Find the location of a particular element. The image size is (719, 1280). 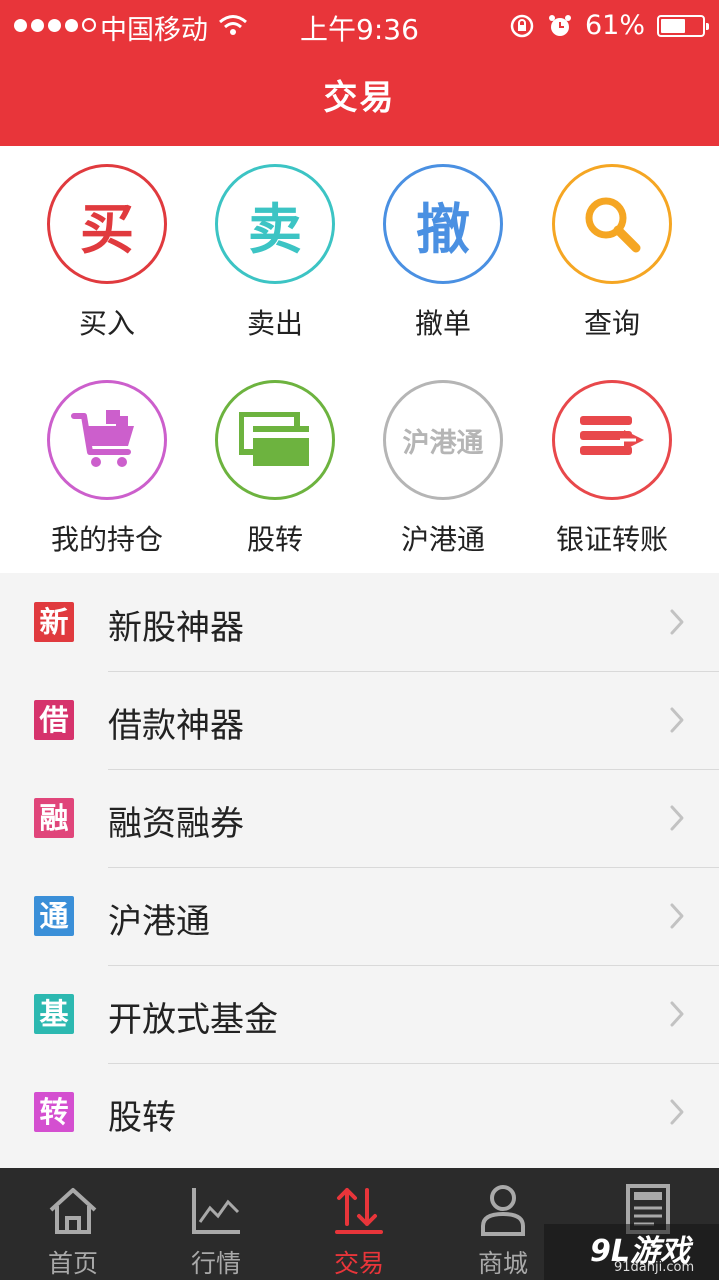

grid-item-search: 查询 is located at coordinates (612, 253).